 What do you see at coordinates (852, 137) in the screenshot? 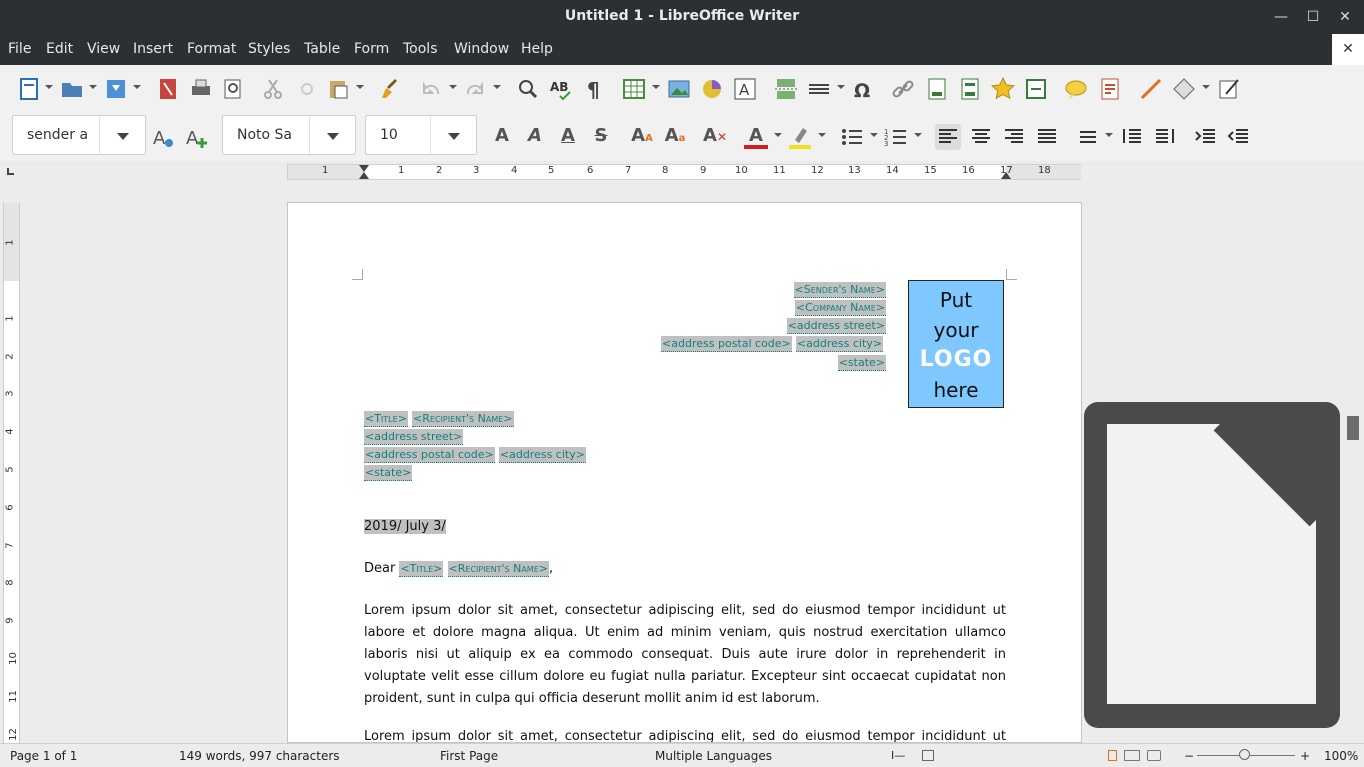
I see `bullet-list-icon` at bounding box center [852, 137].